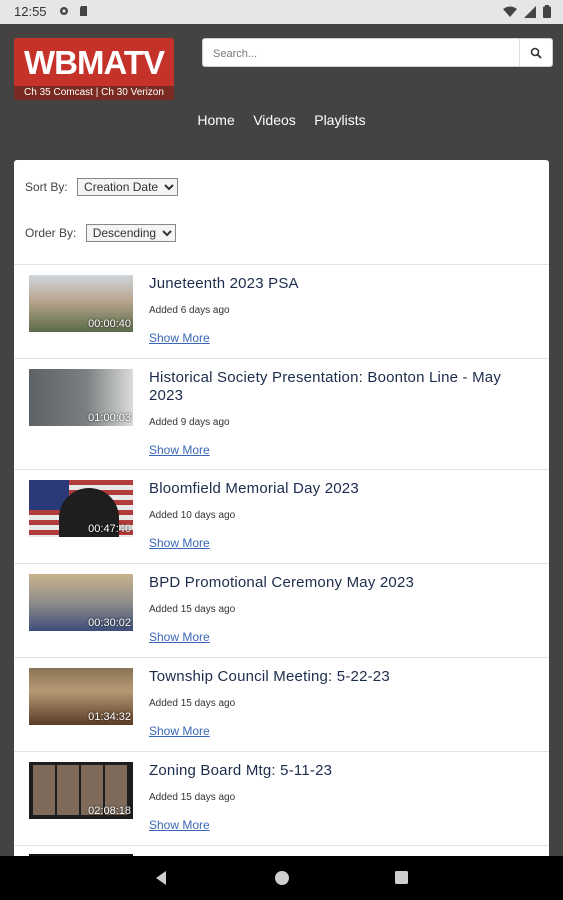 This screenshot has height=900, width=563. Describe the element at coordinates (215, 120) in the screenshot. I see `nav-home: Home` at that location.